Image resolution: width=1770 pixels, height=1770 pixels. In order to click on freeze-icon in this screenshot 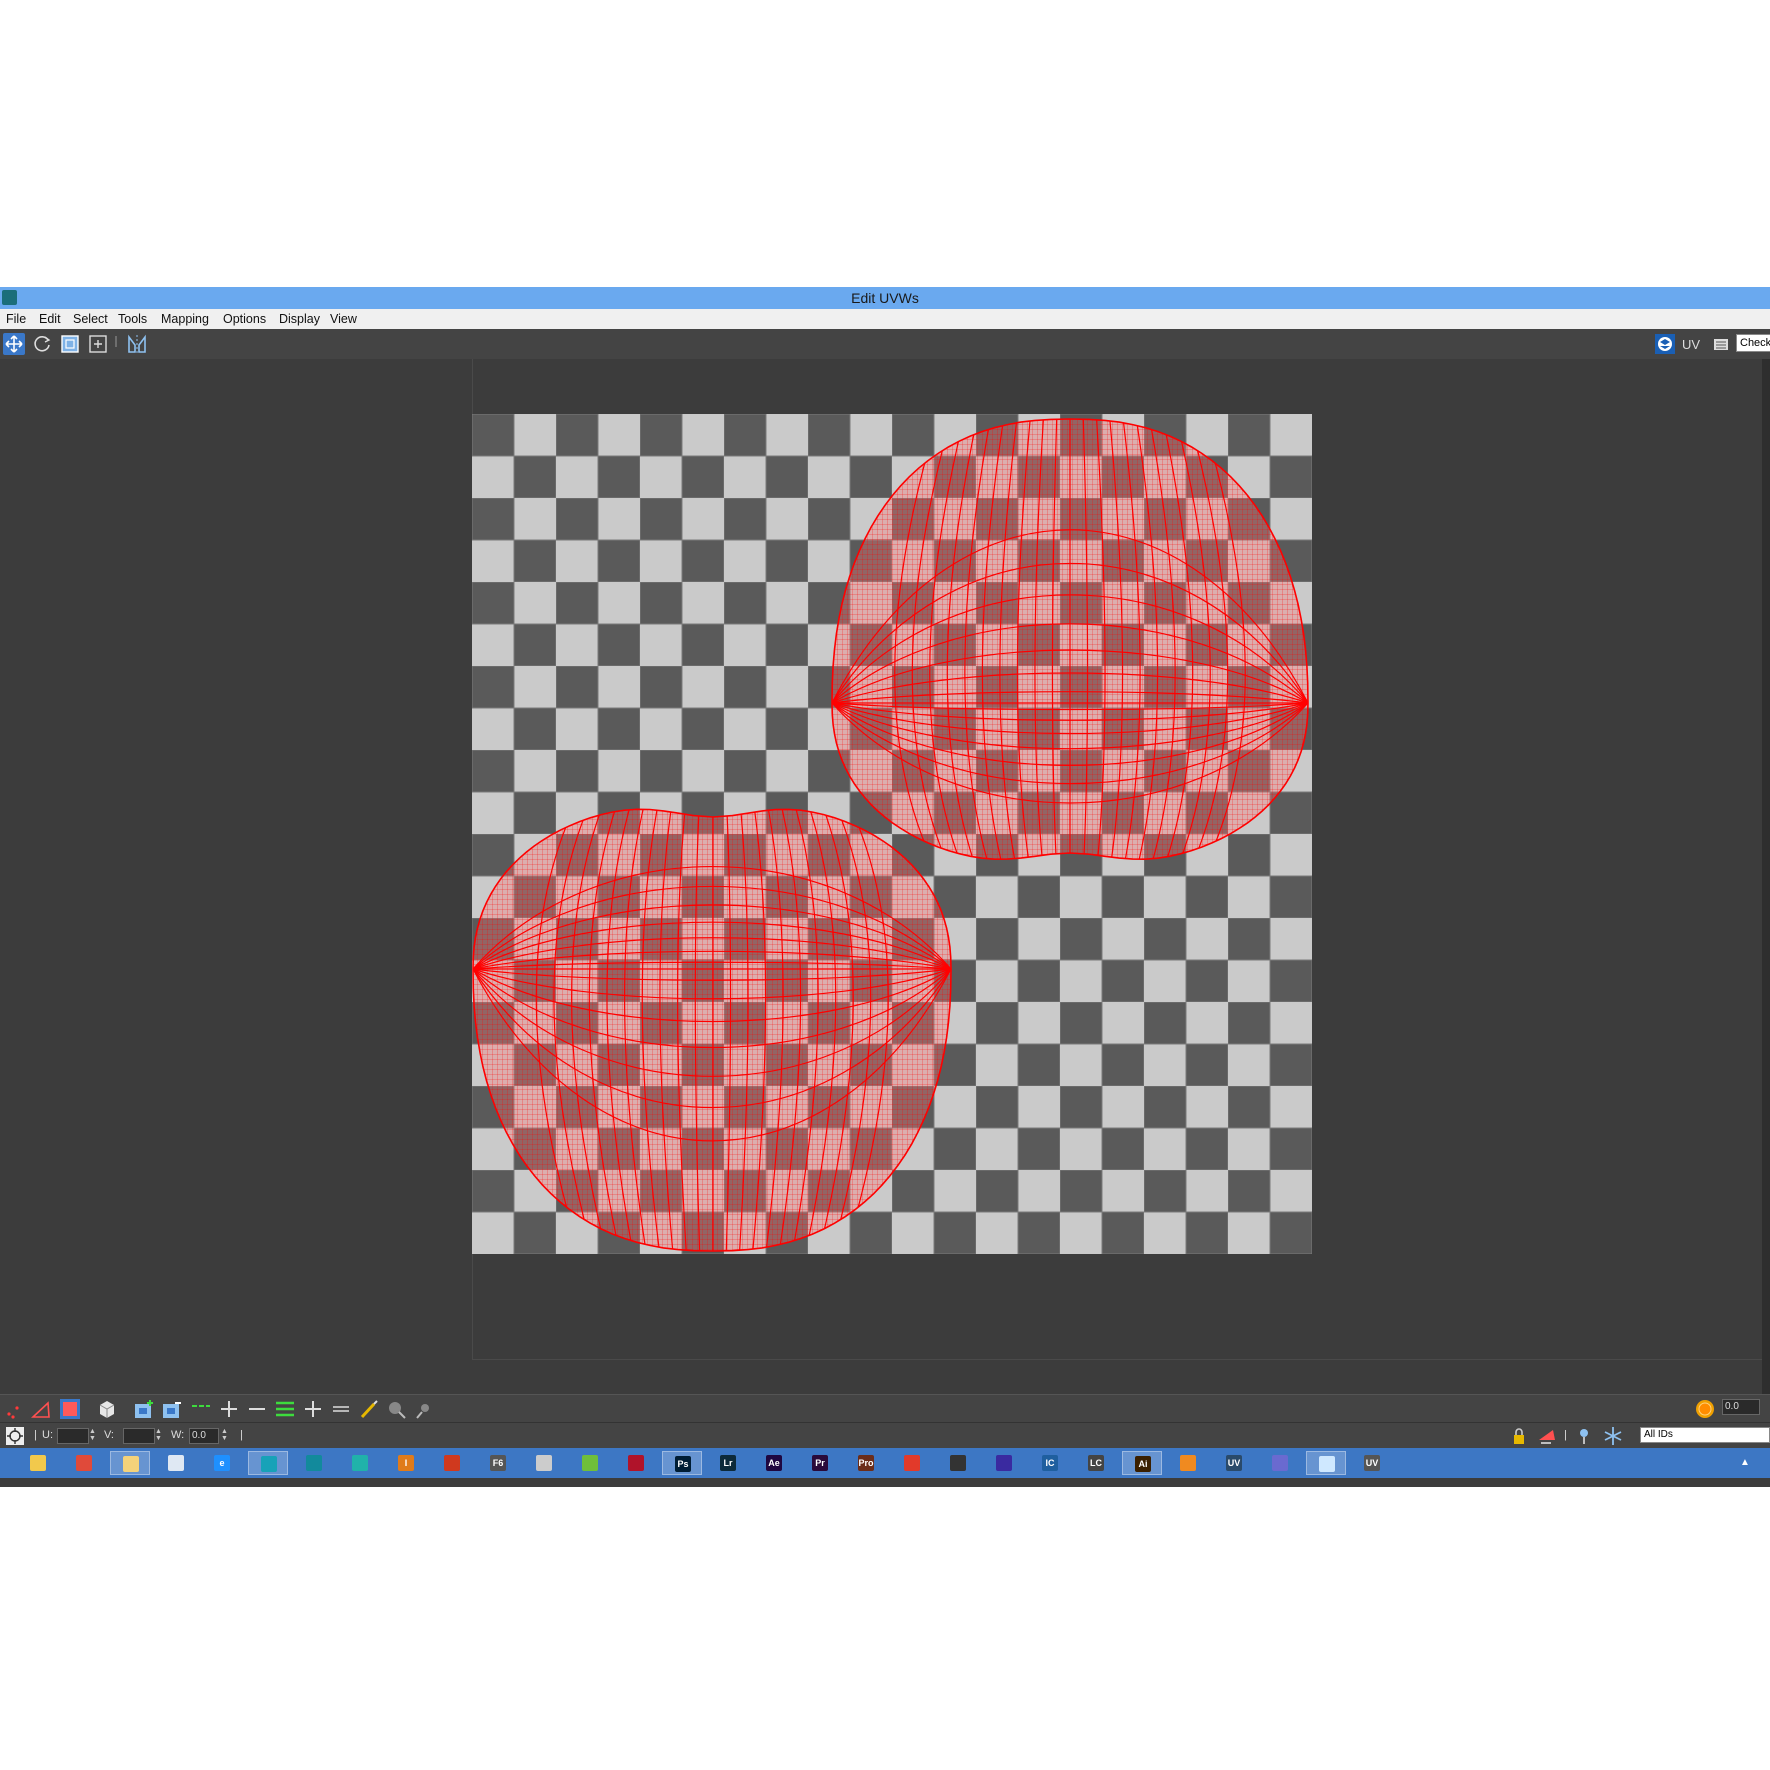, I will do `click(1613, 1436)`.